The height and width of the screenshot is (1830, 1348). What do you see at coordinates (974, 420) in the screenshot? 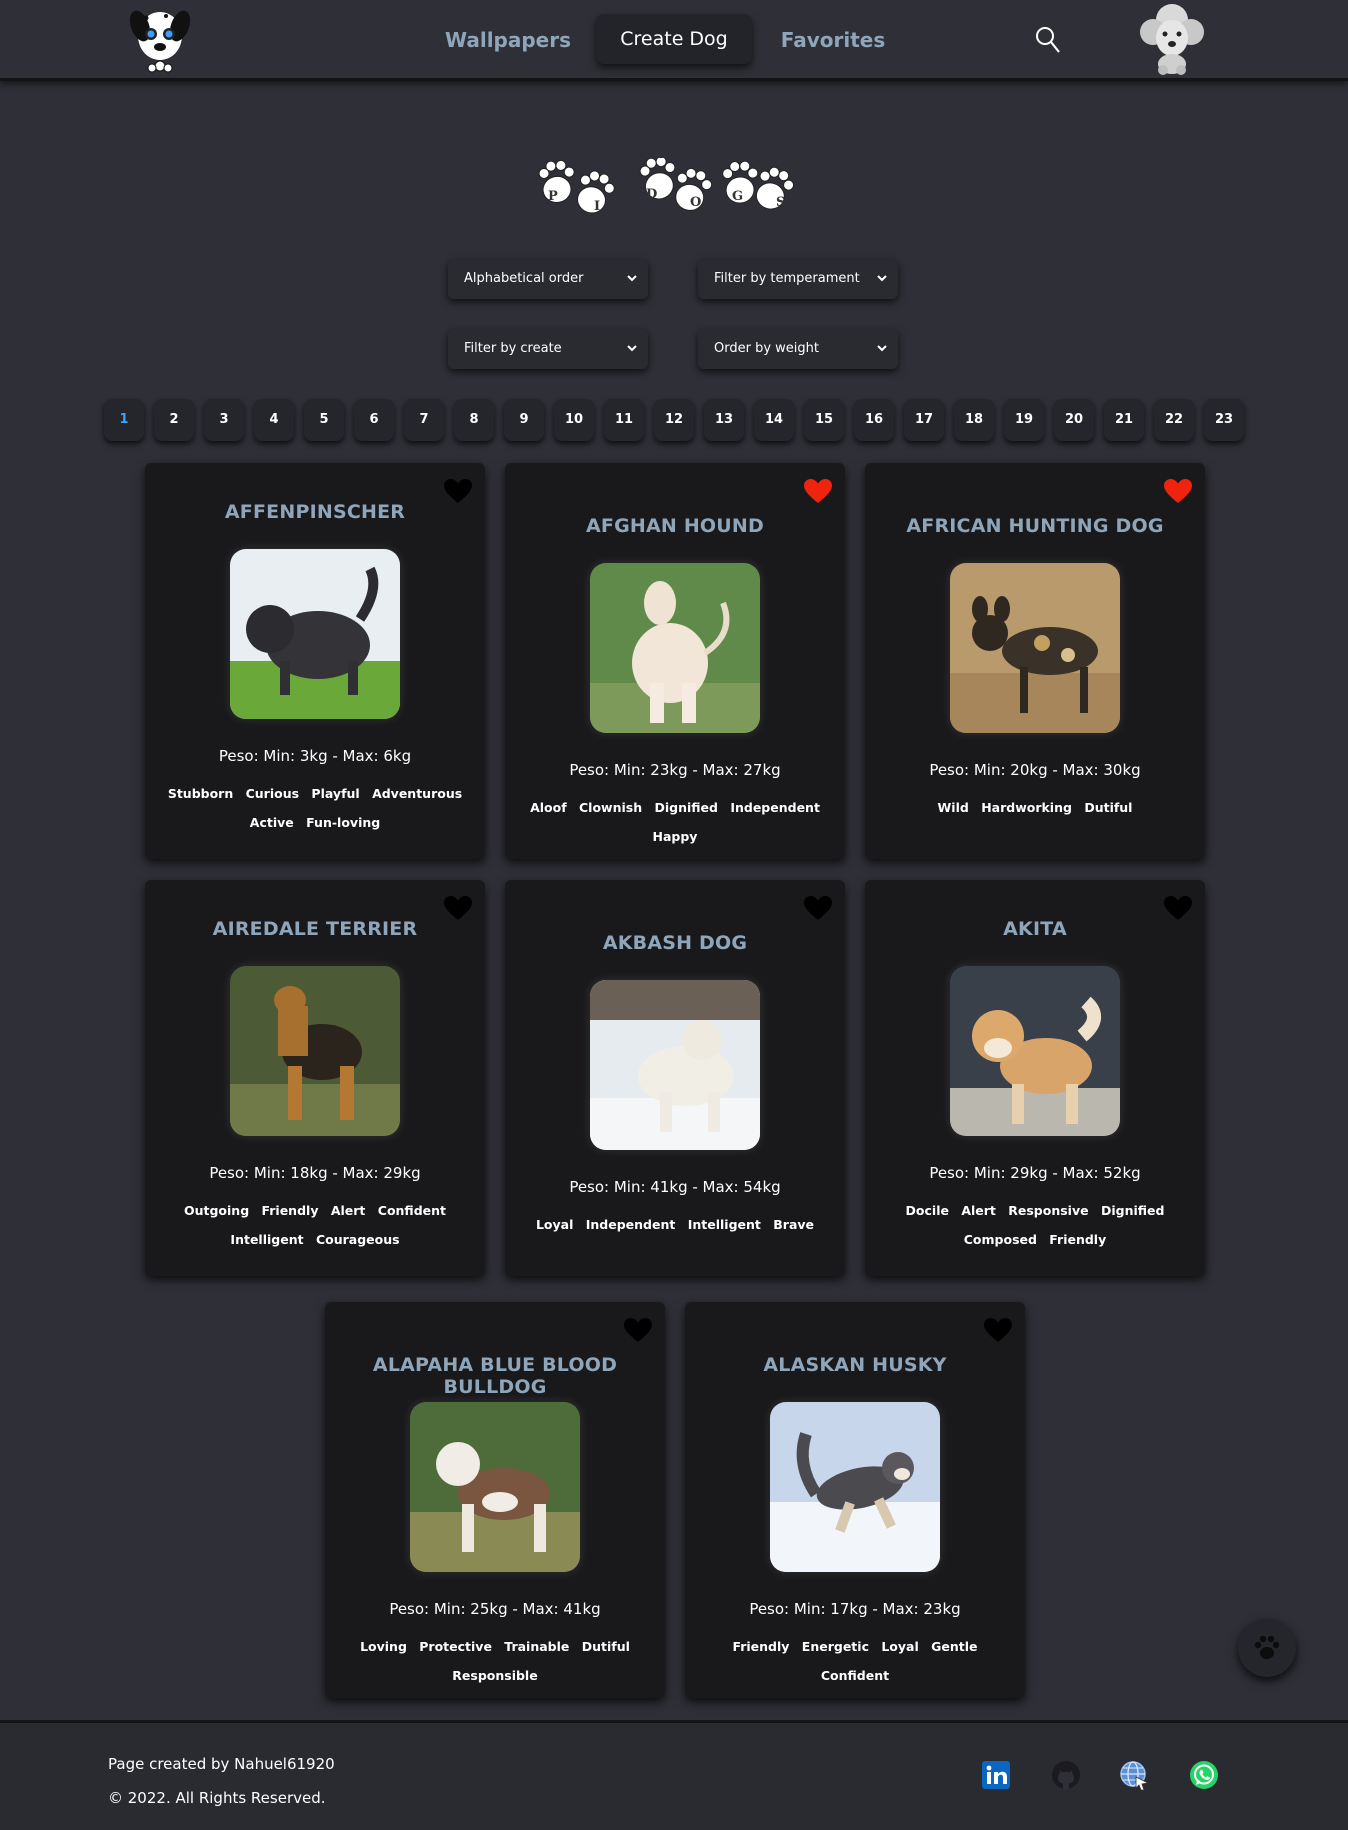
I see `page-button-18: 18` at bounding box center [974, 420].